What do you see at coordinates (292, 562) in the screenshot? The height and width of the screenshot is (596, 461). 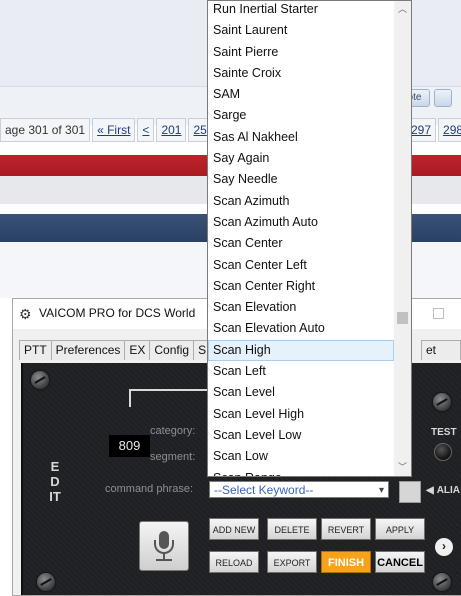 I see `export-button: EXPORT` at bounding box center [292, 562].